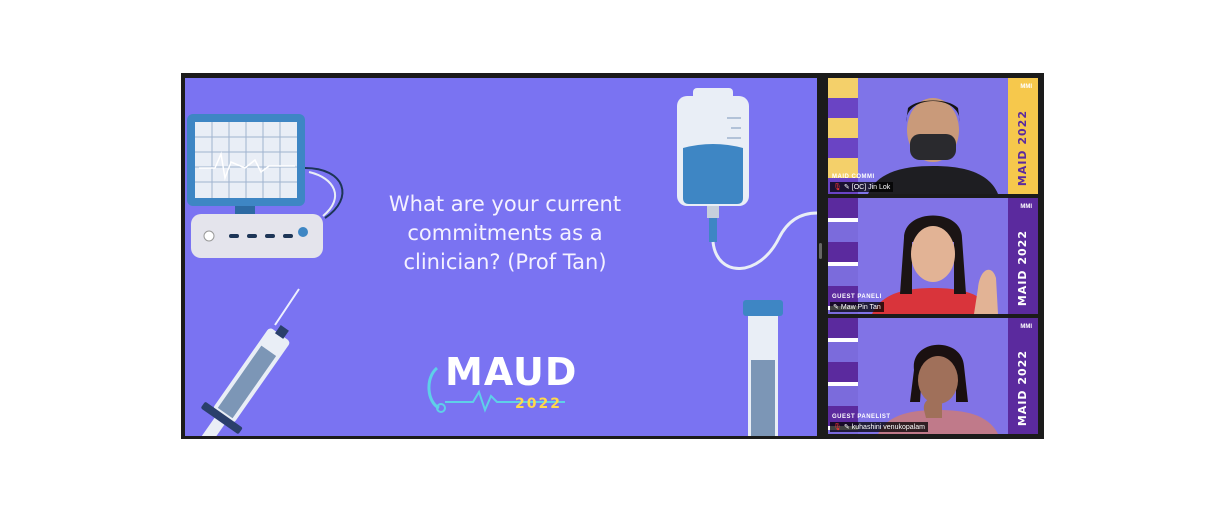 The height and width of the screenshot is (512, 1224). Describe the element at coordinates (820, 251) in the screenshot. I see `panel-splitter-handle` at that location.